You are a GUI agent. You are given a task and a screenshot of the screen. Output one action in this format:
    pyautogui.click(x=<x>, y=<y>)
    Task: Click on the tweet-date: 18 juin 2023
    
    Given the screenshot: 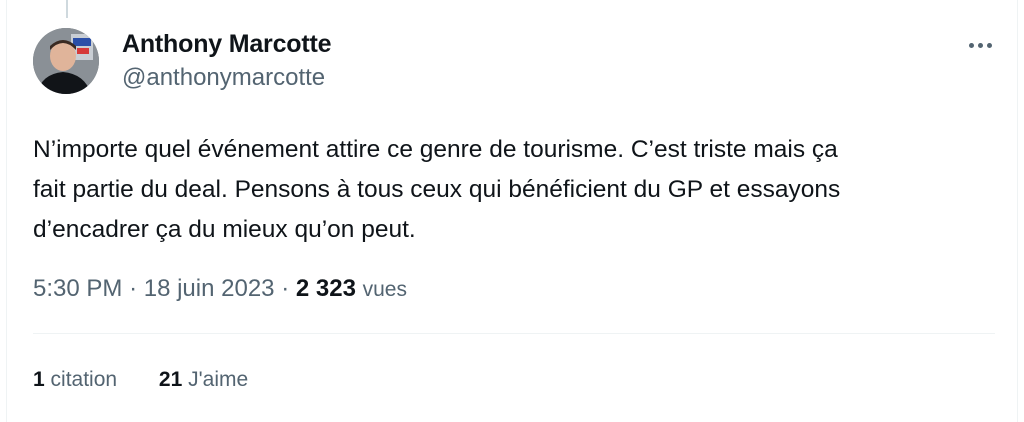 What is the action you would take?
    pyautogui.click(x=209, y=288)
    